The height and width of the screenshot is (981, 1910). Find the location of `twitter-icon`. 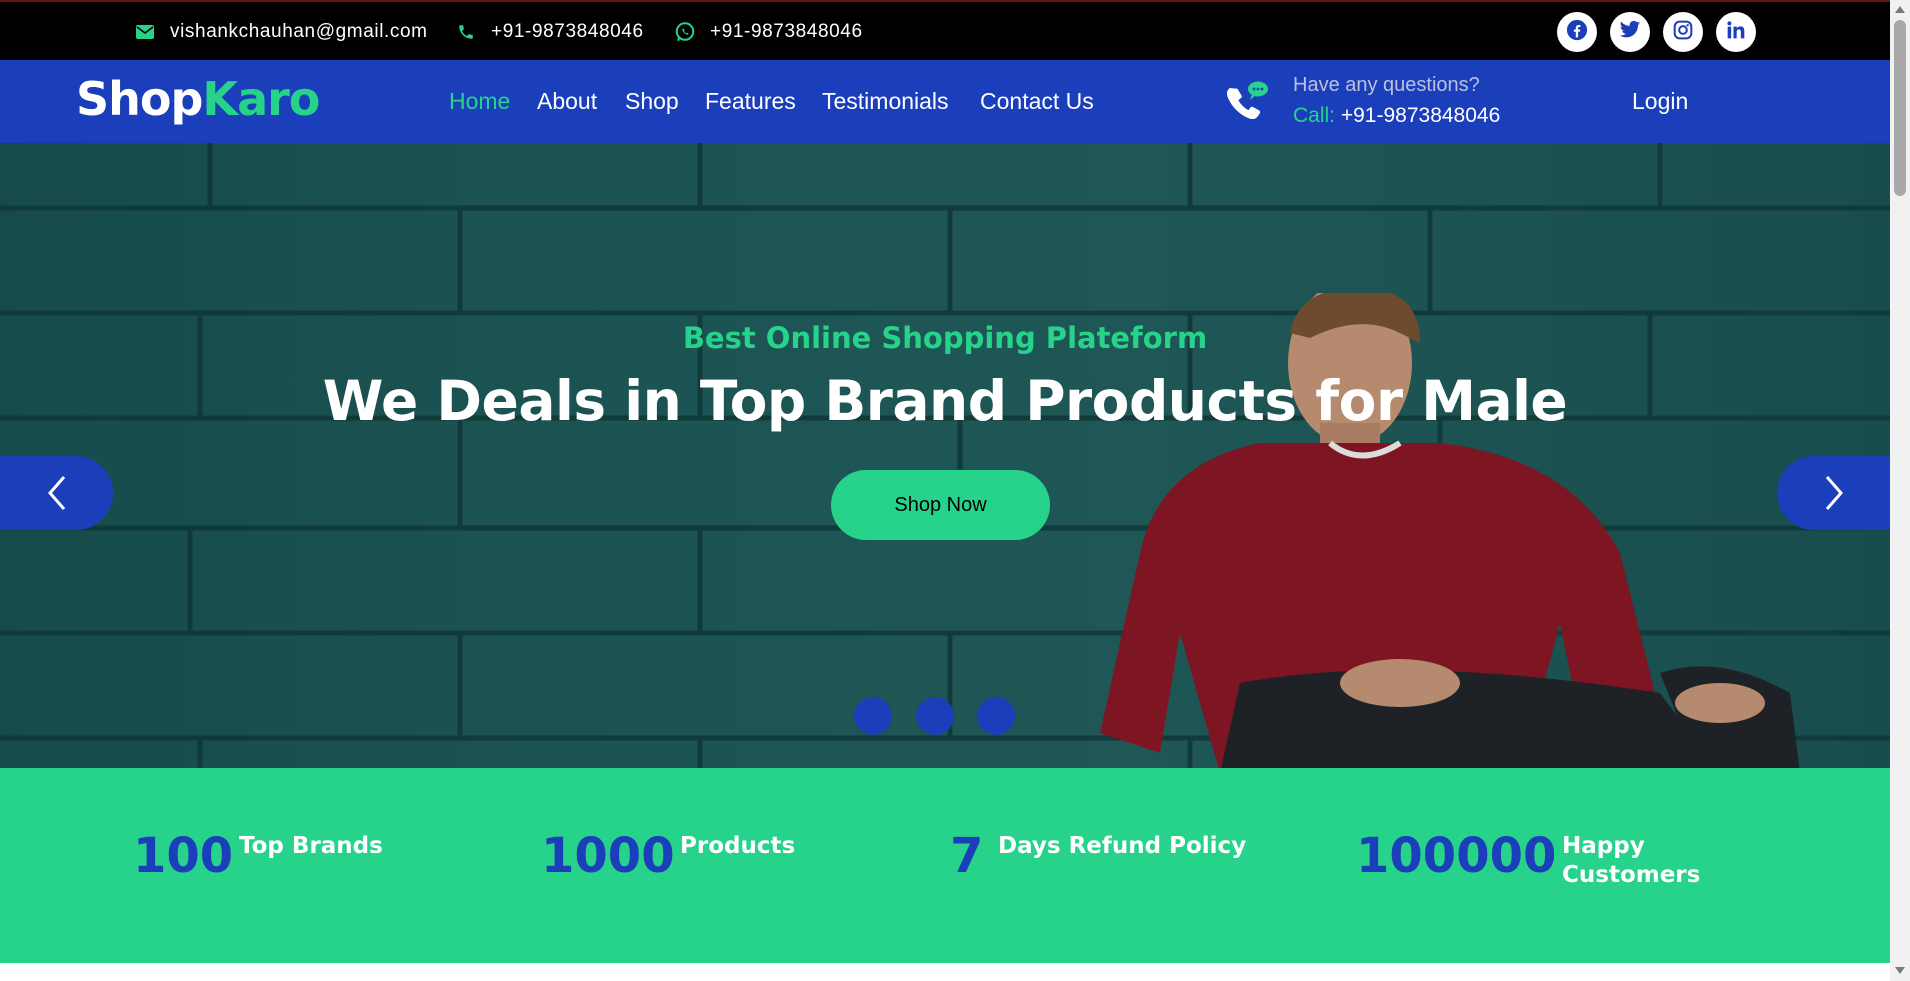

twitter-icon is located at coordinates (1630, 32).